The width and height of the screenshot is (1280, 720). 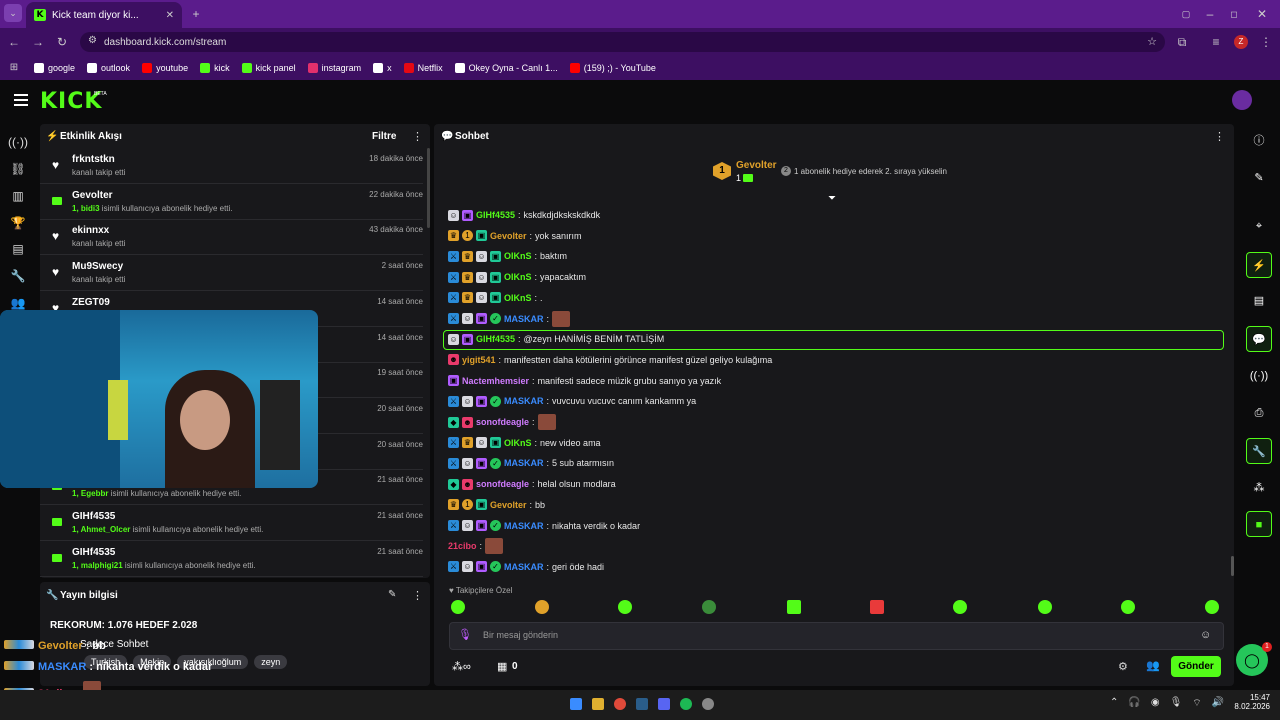 I want to click on chat-message: ⚔ ☺ ▣ ✓ MASKAR: geri öde hadi, so click(x=526, y=567).